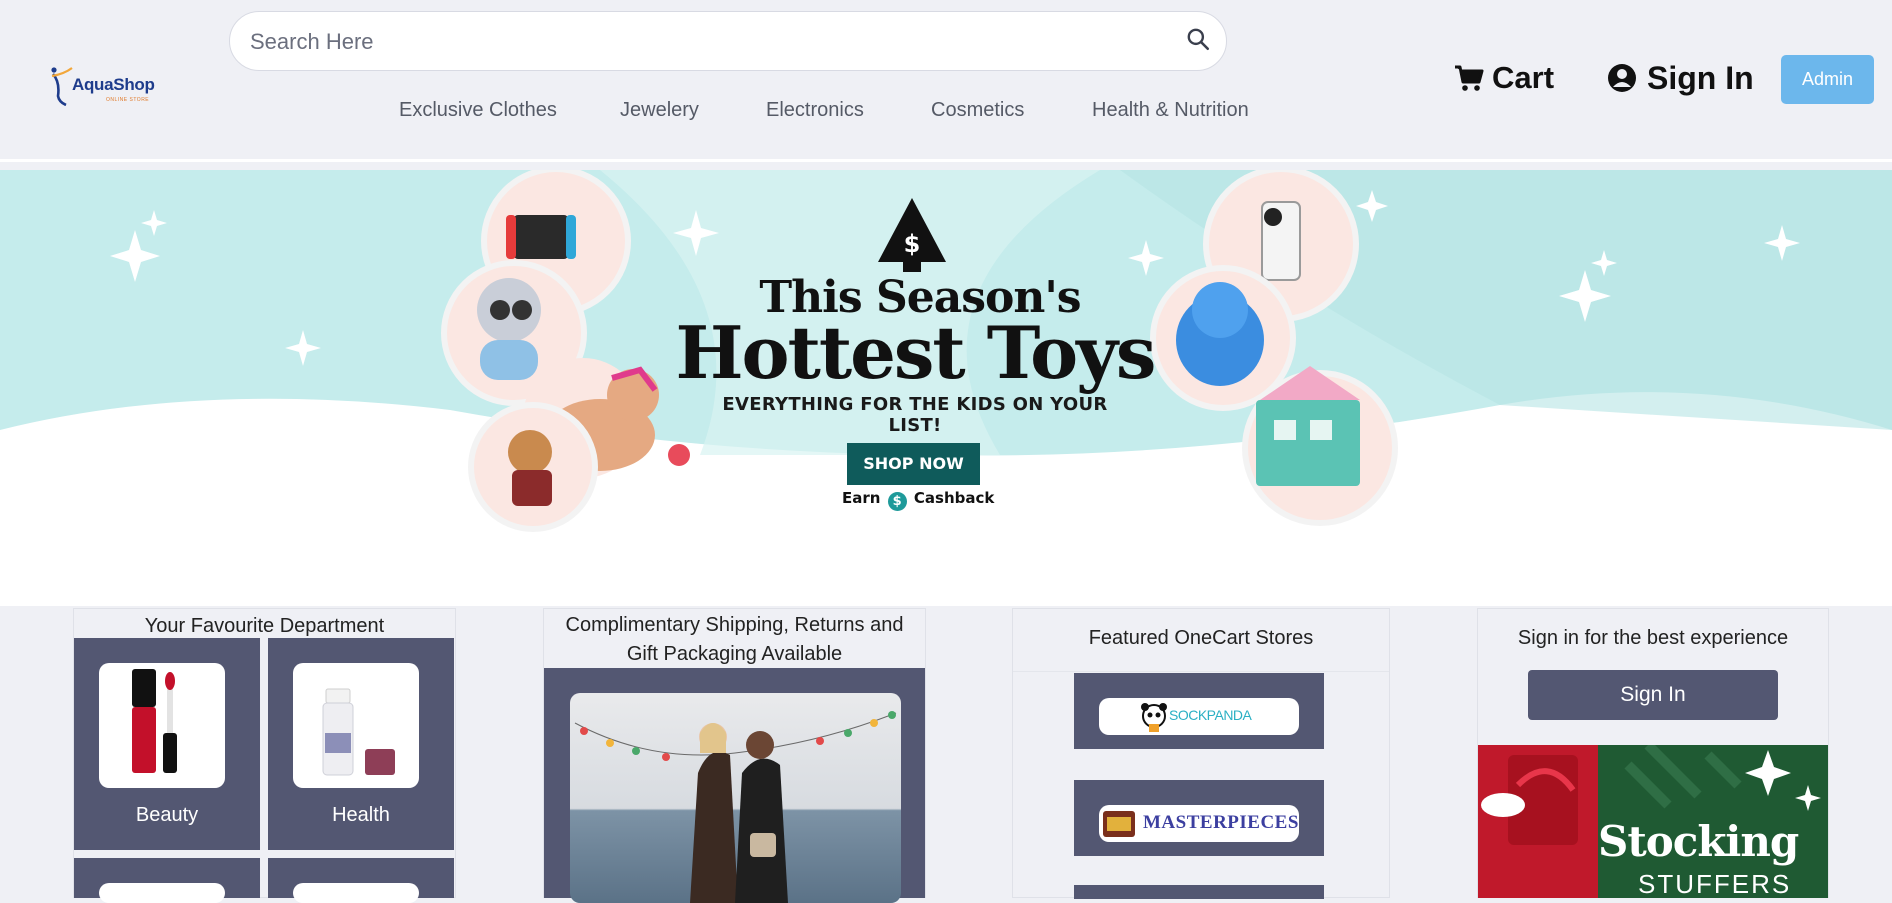 This screenshot has width=1892, height=903. What do you see at coordinates (167, 815) in the screenshot?
I see `department-tile-label: Beauty` at bounding box center [167, 815].